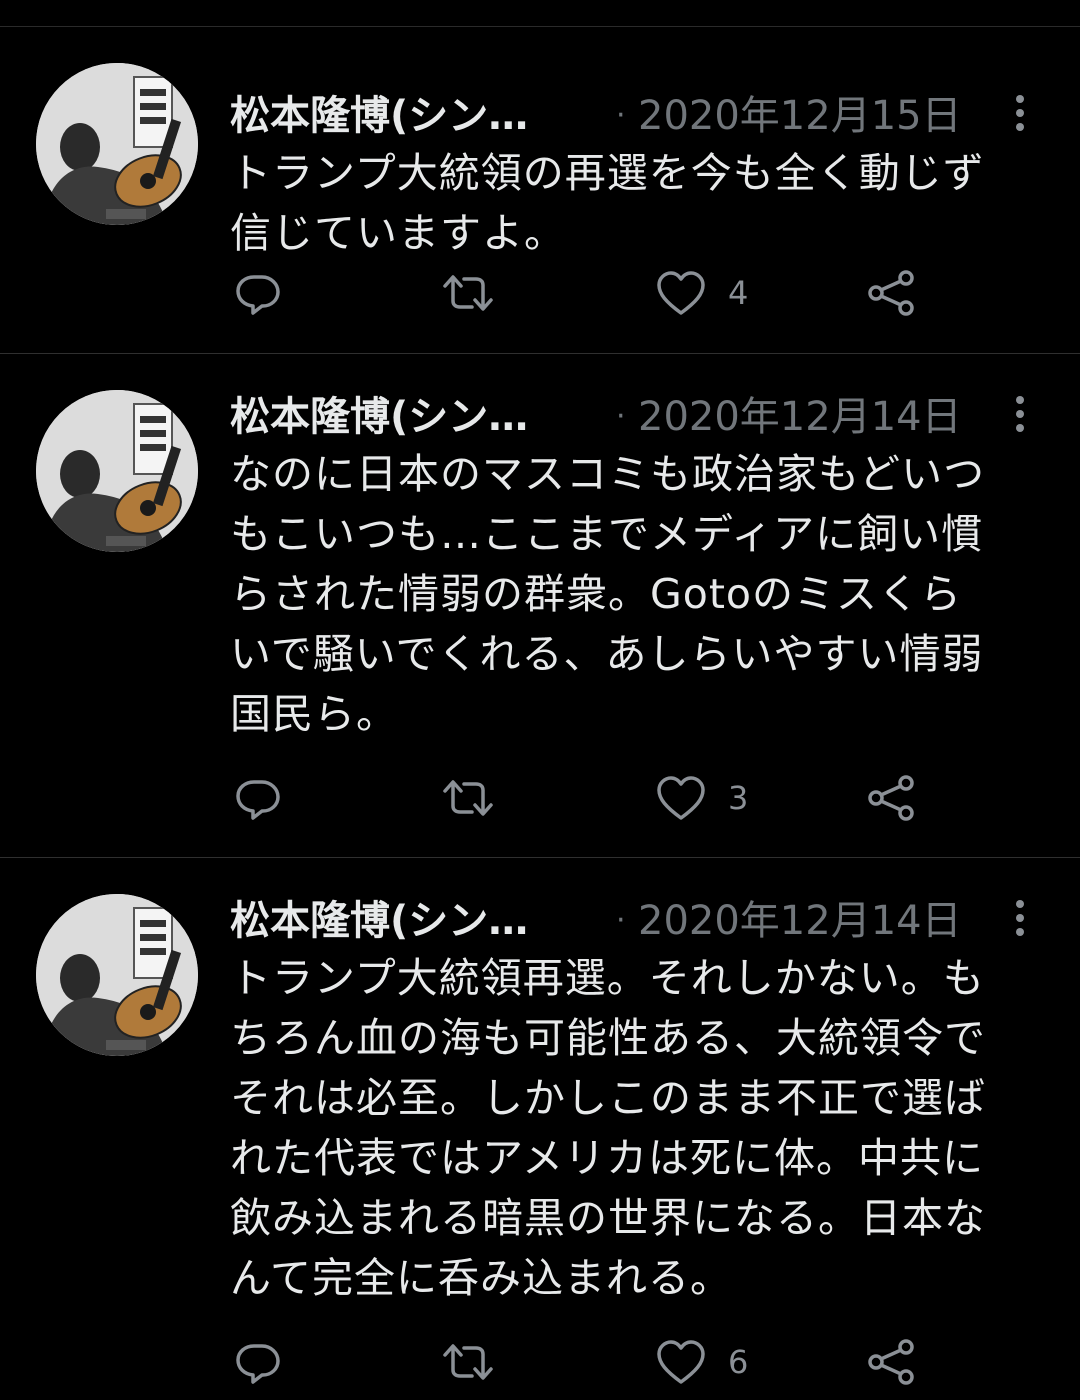 Image resolution: width=1080 pixels, height=1400 pixels. I want to click on tweet-text-line: なのに日本のマスコミも政治家もどいつ, so click(608, 474).